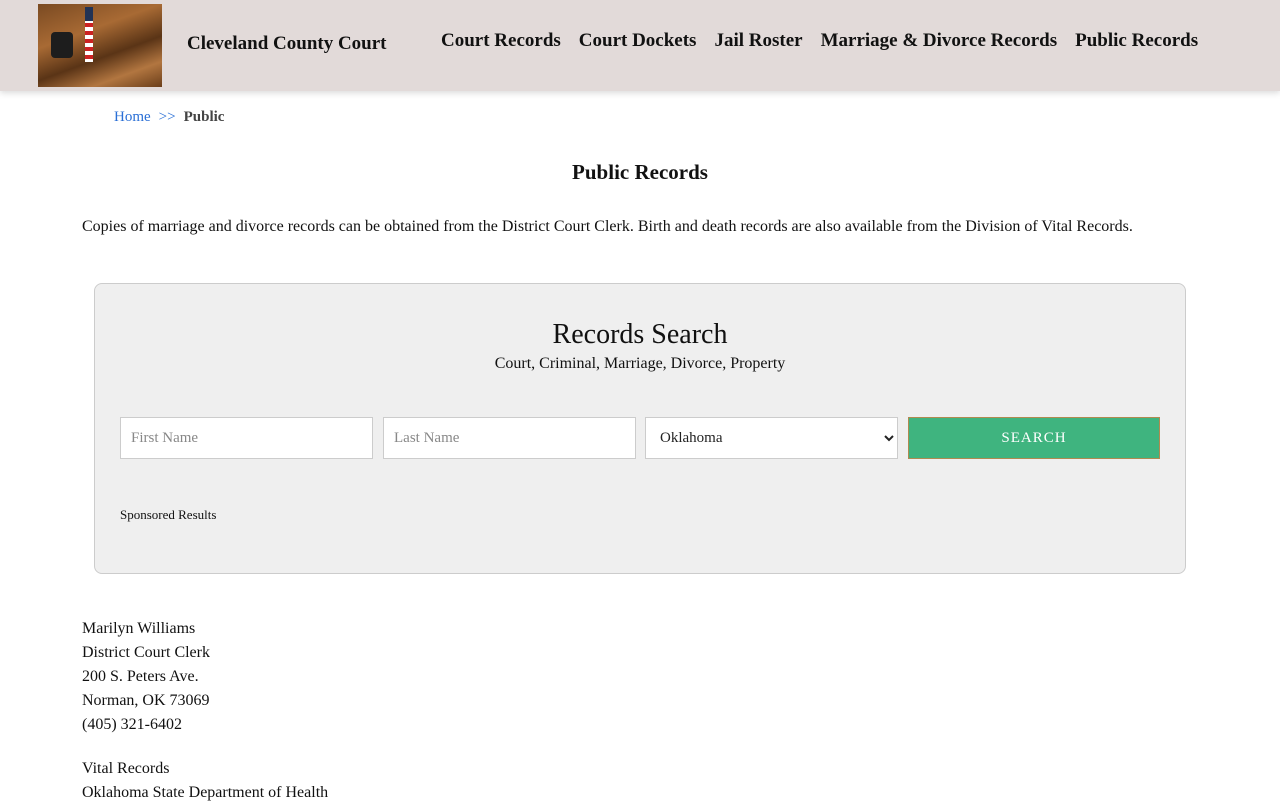 Image resolution: width=1280 pixels, height=805 pixels. I want to click on breadcrumb: Home >> Public, so click(169, 117).